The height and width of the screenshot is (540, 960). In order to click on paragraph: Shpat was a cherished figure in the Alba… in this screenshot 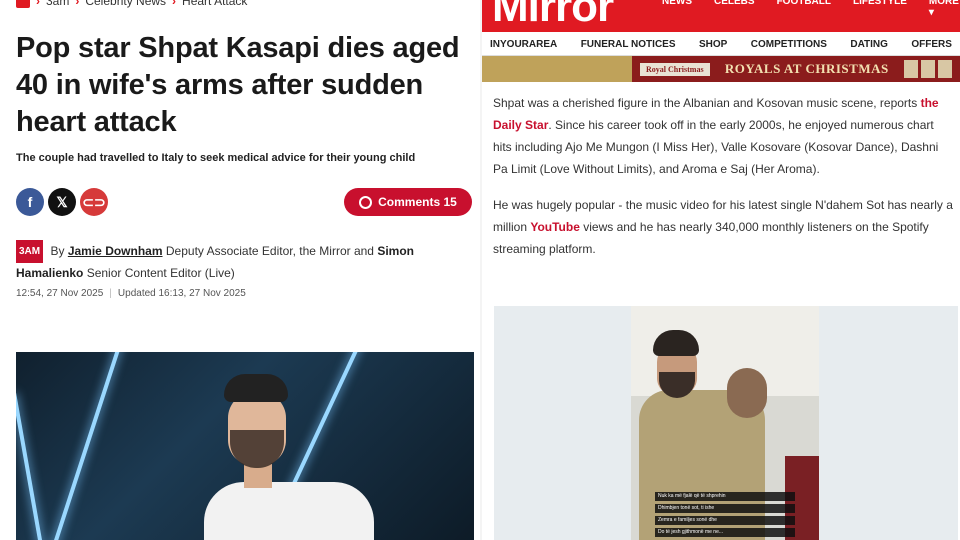, I will do `click(716, 136)`.